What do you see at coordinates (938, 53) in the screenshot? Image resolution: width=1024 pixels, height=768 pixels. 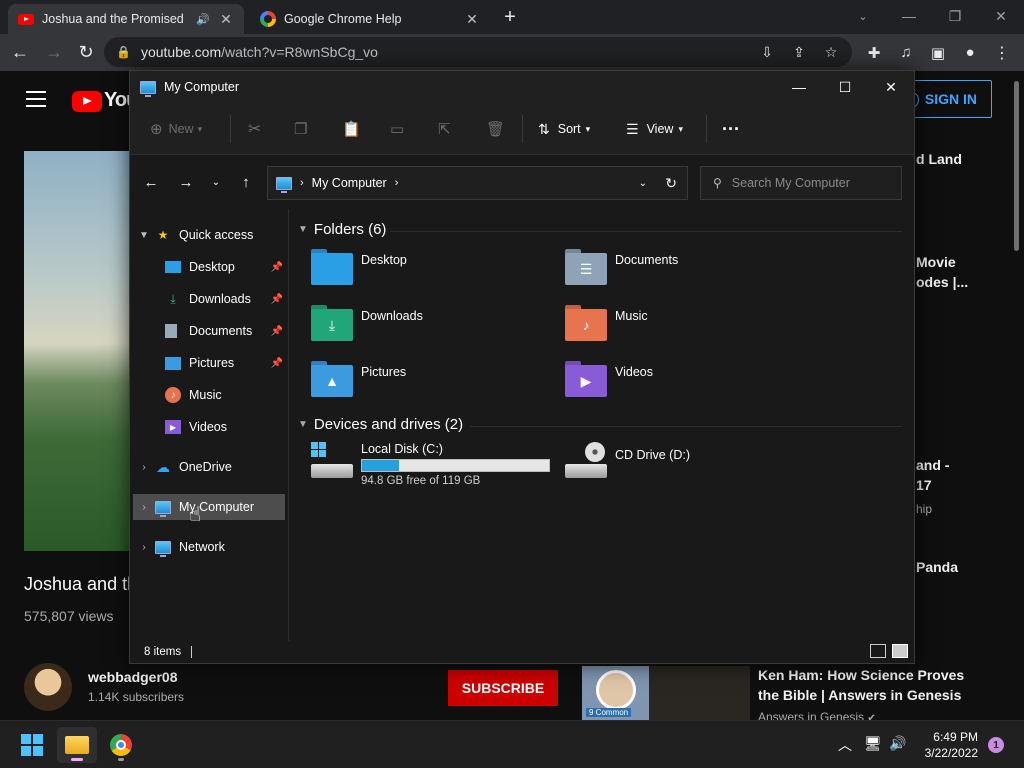 I see `side-panel-icon: ▣` at bounding box center [938, 53].